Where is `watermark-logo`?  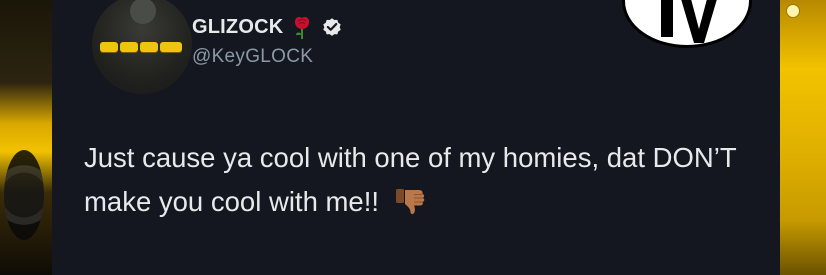 watermark-logo is located at coordinates (687, 24).